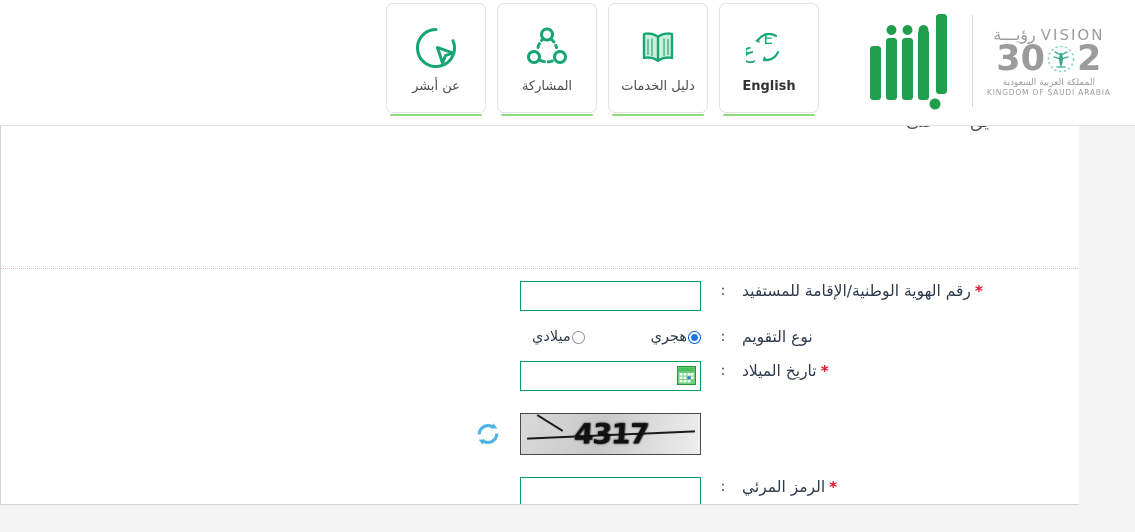  I want to click on captcha-tick-line, so click(550, 423).